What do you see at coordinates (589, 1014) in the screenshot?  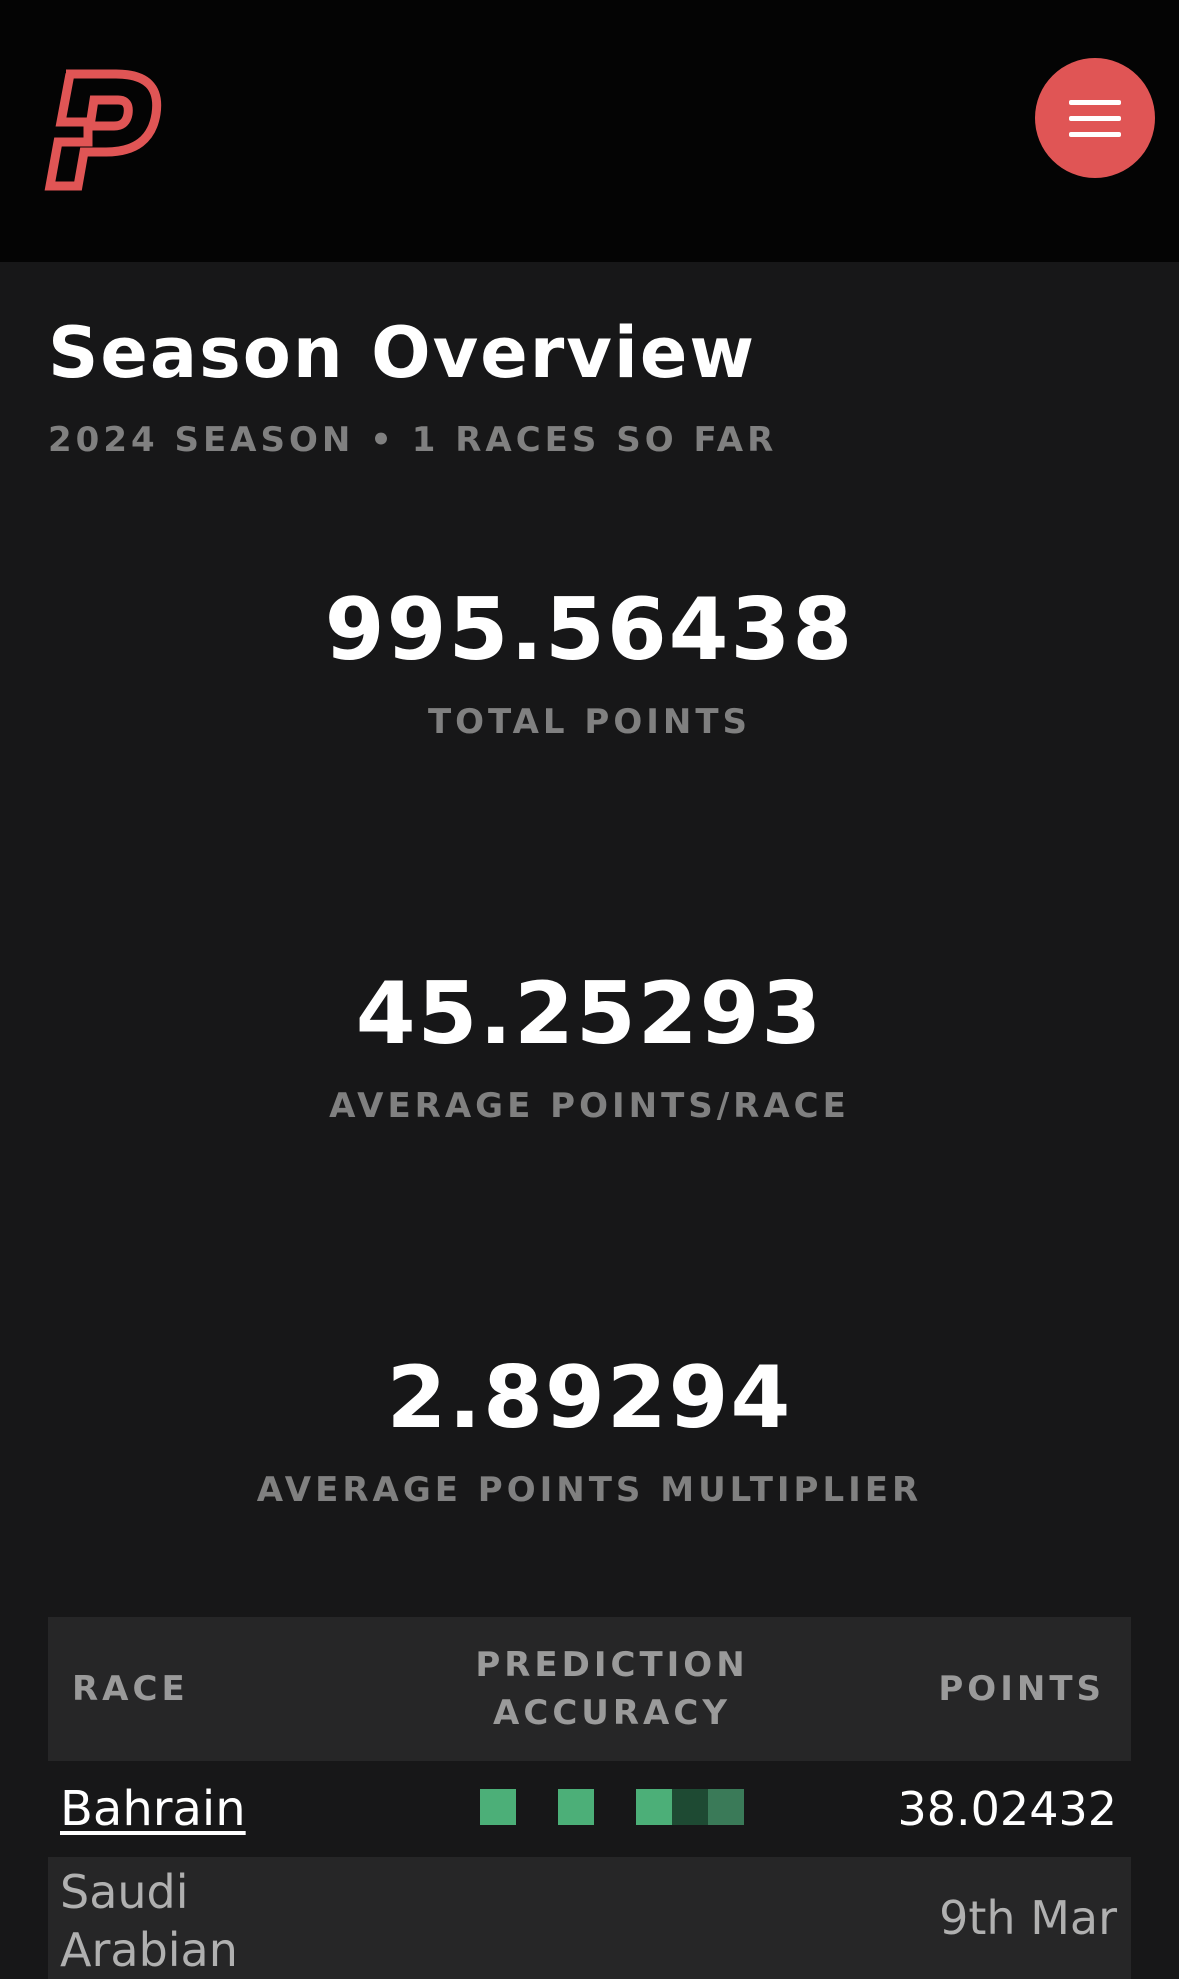 I see `stat-value: 45.25293` at bounding box center [589, 1014].